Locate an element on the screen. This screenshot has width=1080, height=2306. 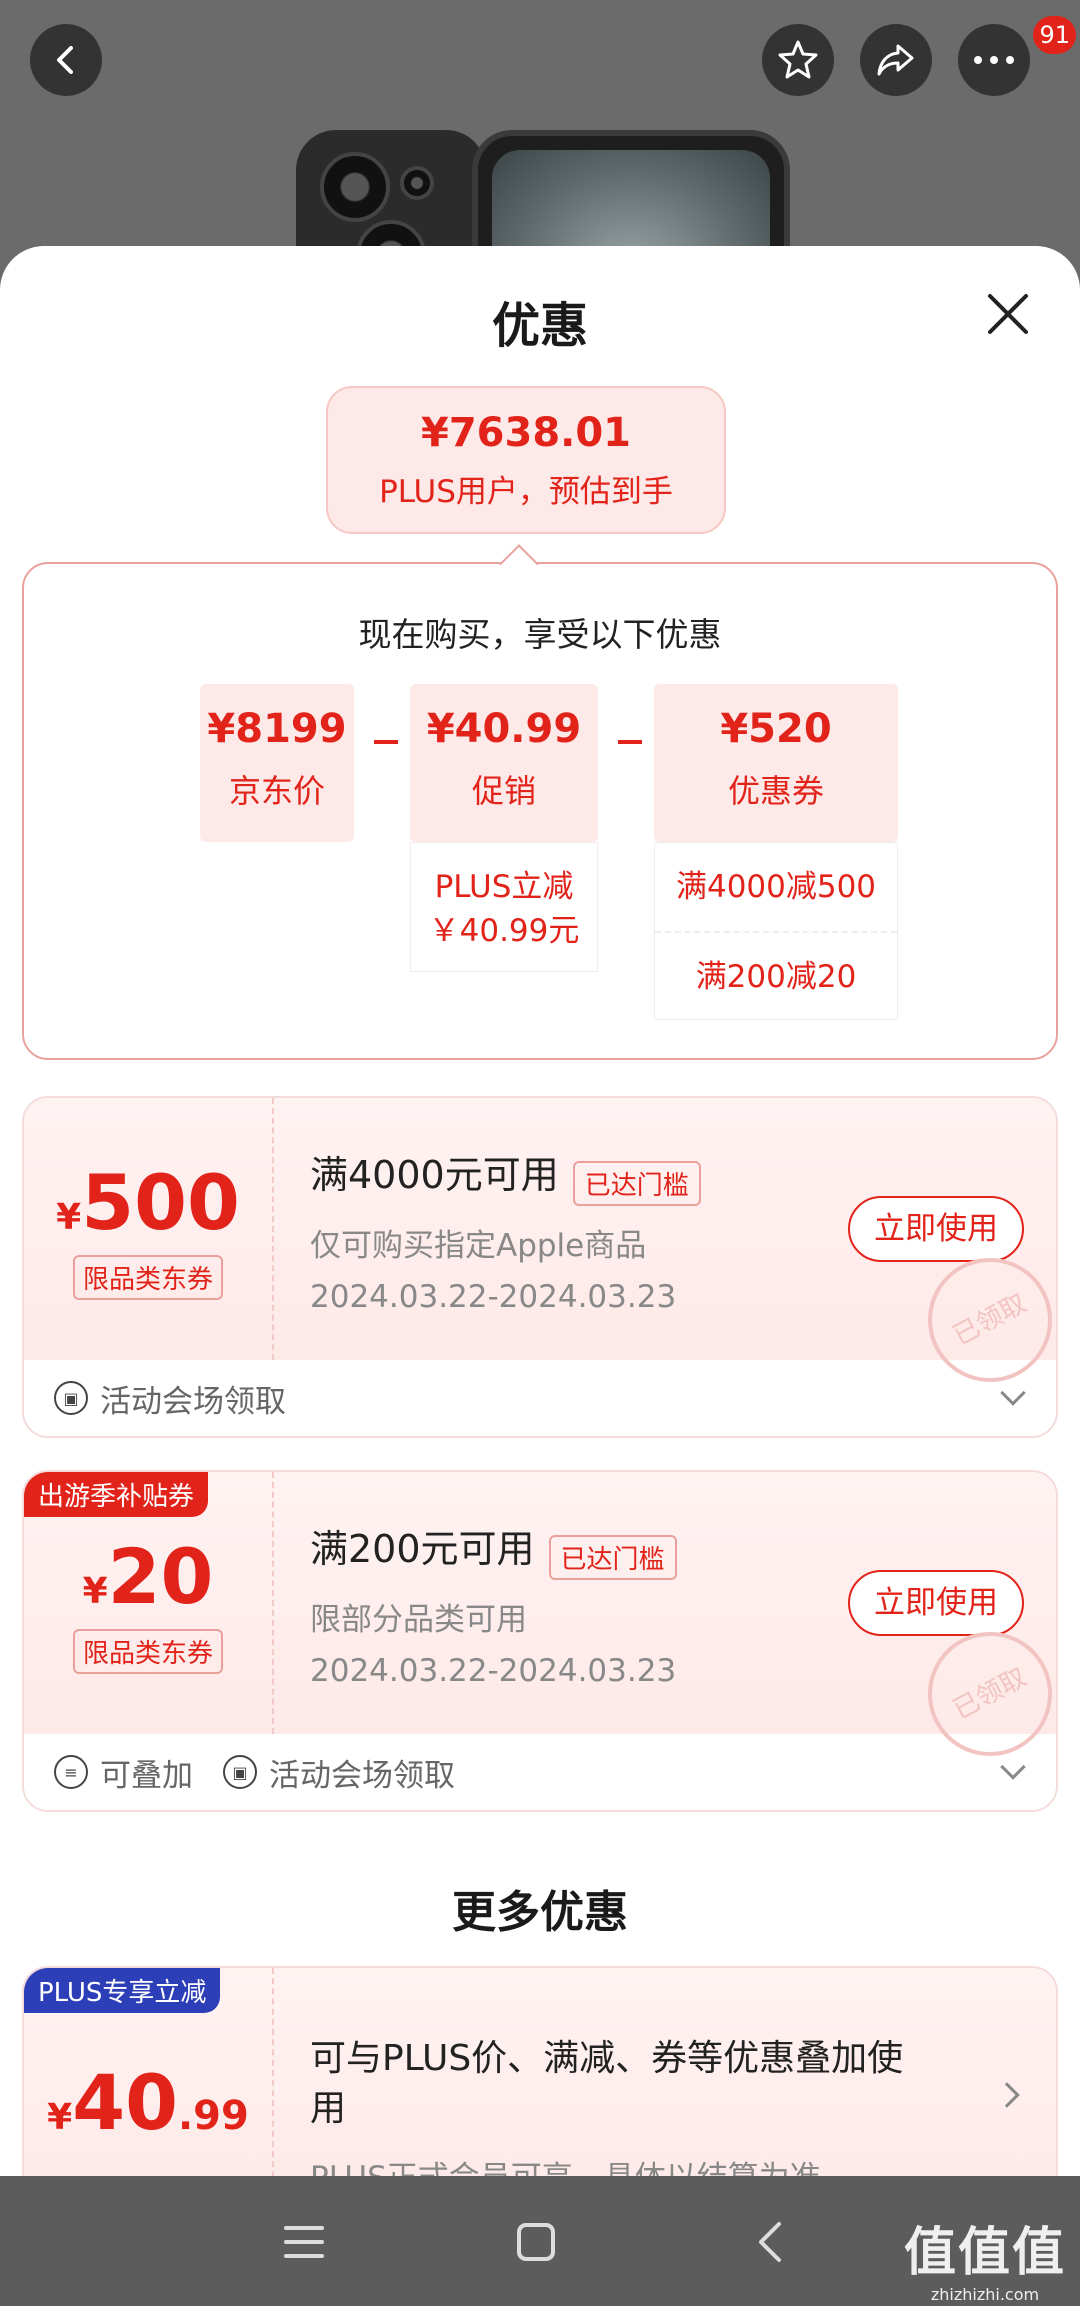
jd-price-label: 京东价 is located at coordinates (276, 791).